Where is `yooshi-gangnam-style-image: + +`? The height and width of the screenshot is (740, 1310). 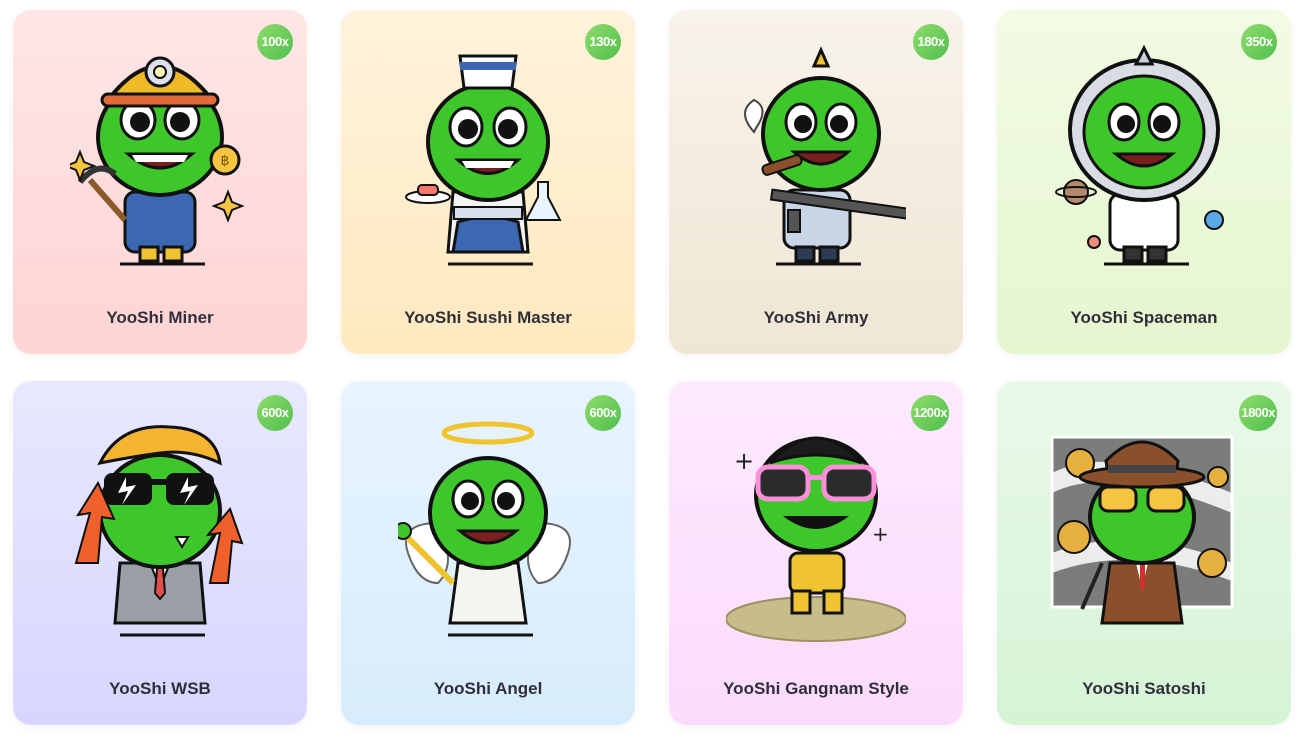
yooshi-gangnam-style-image: + + is located at coordinates (816, 539).